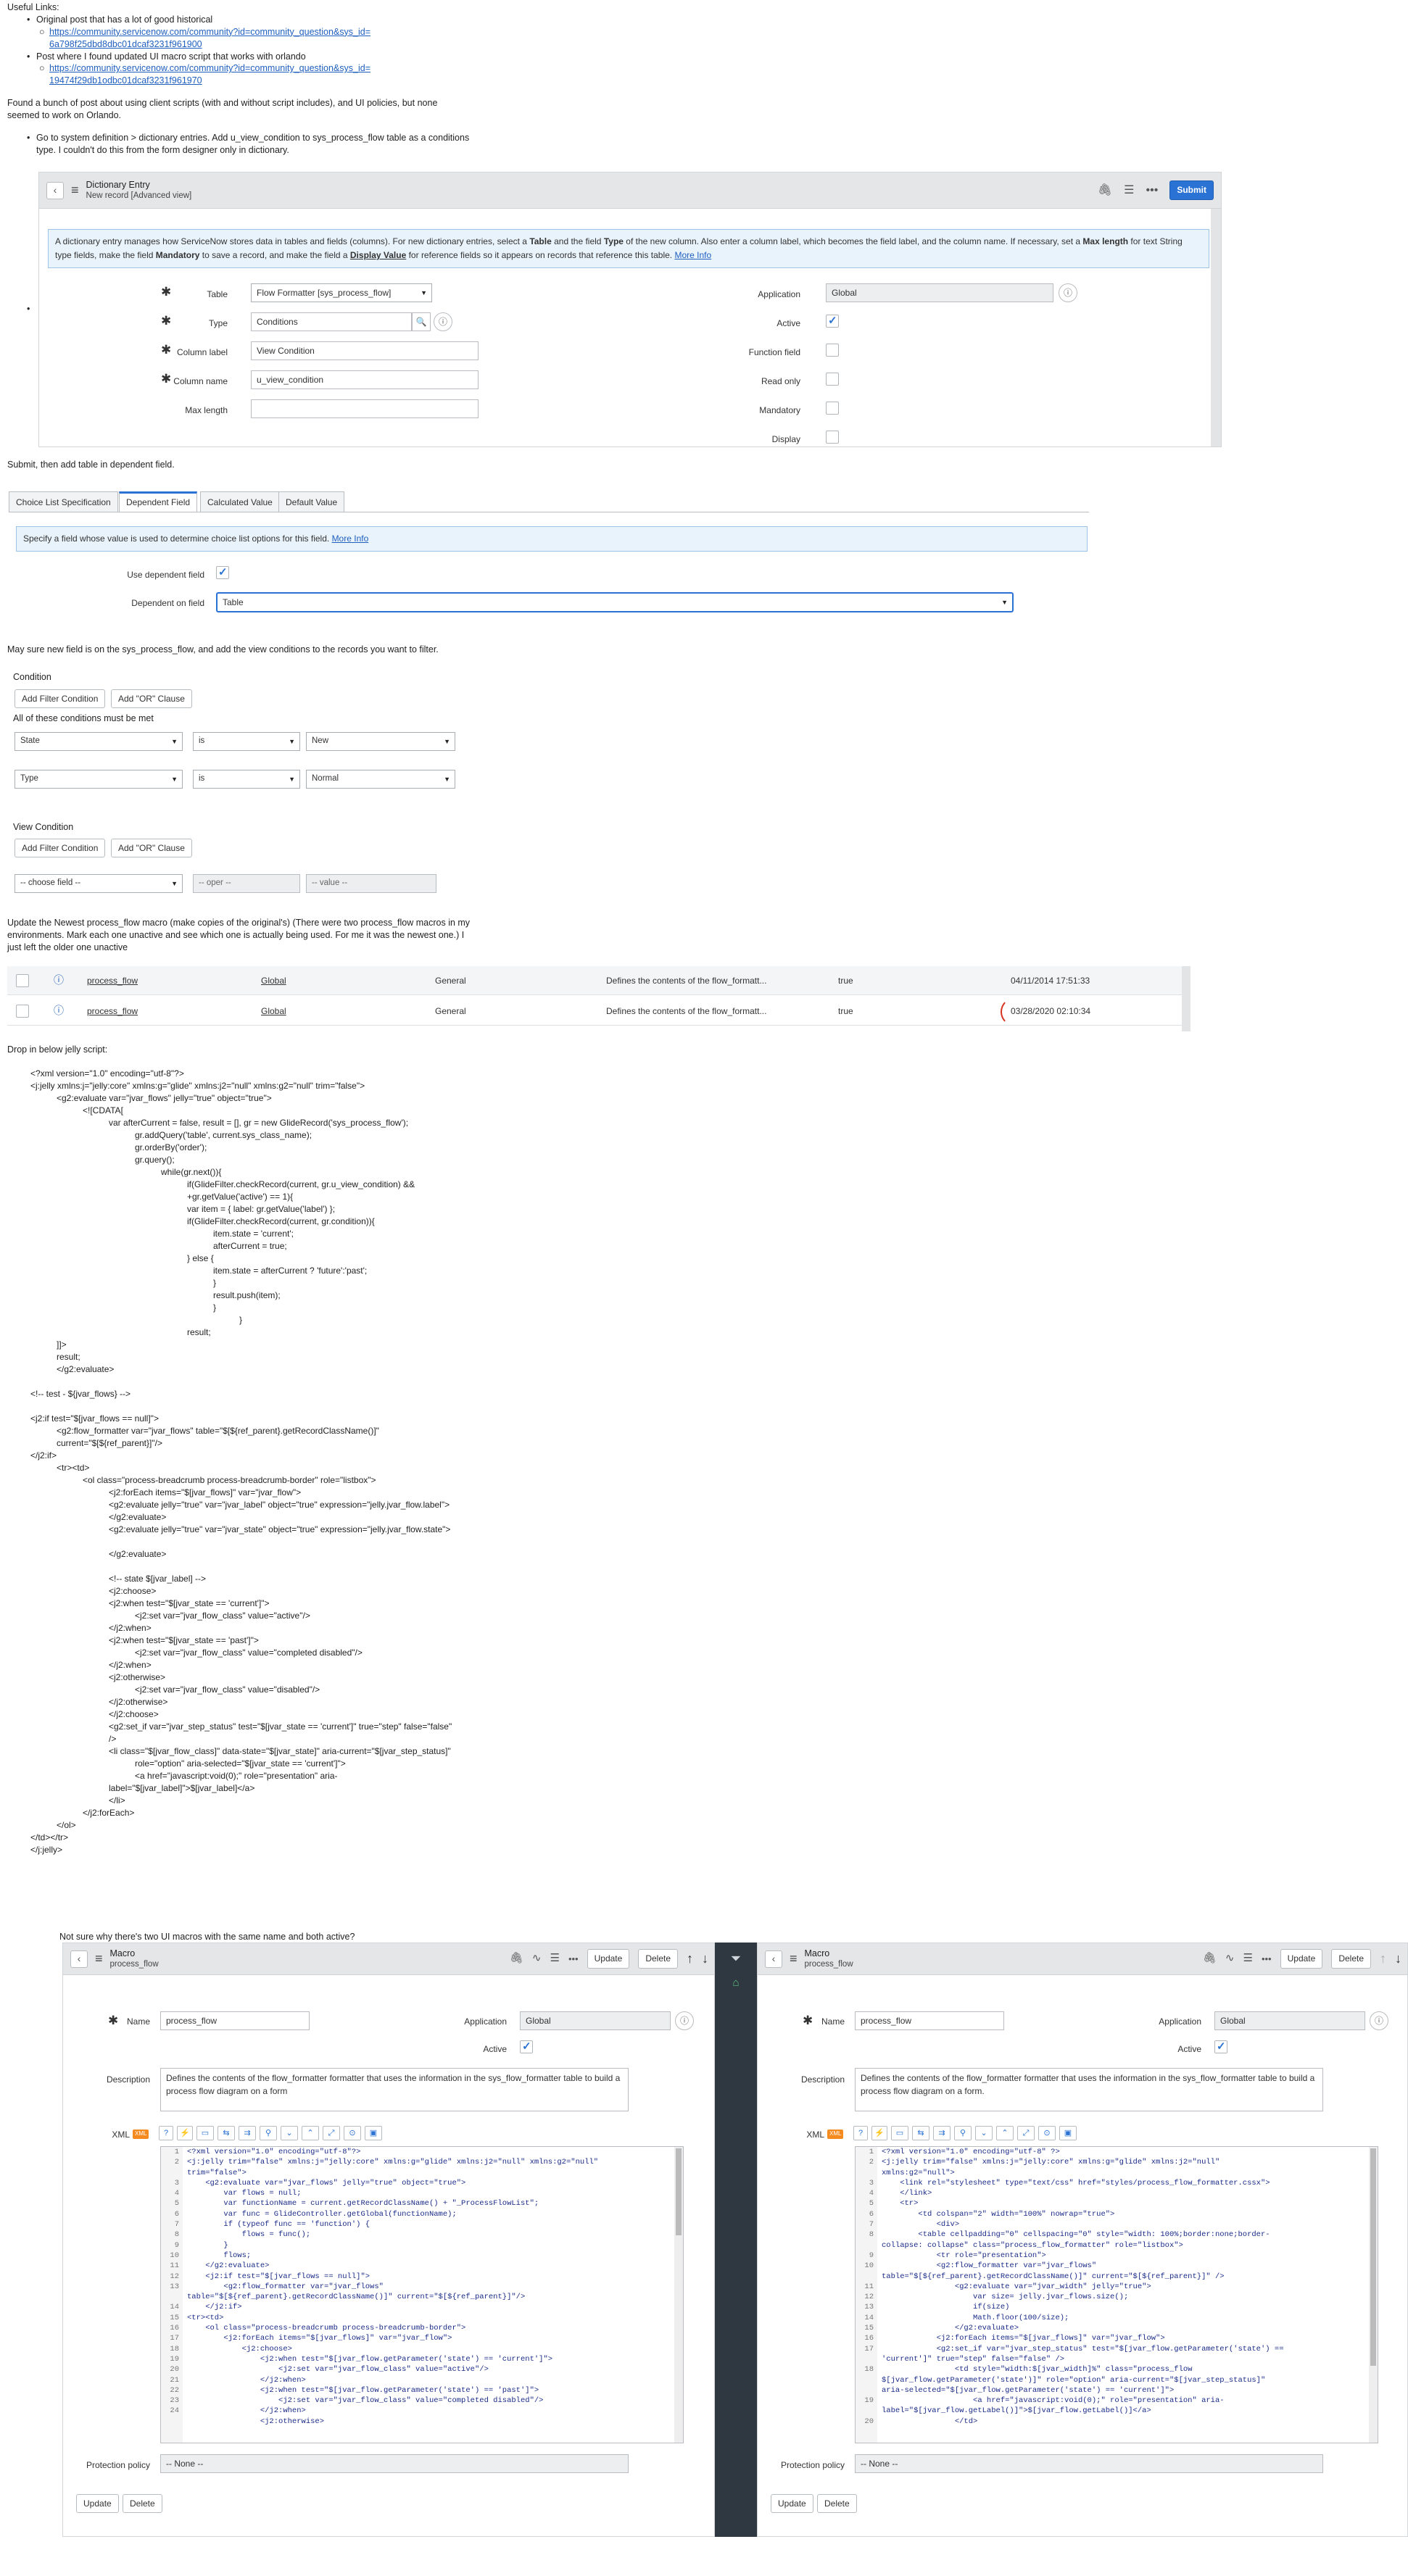  Describe the element at coordinates (380, 741) in the screenshot. I see `condition-value-select: New` at that location.